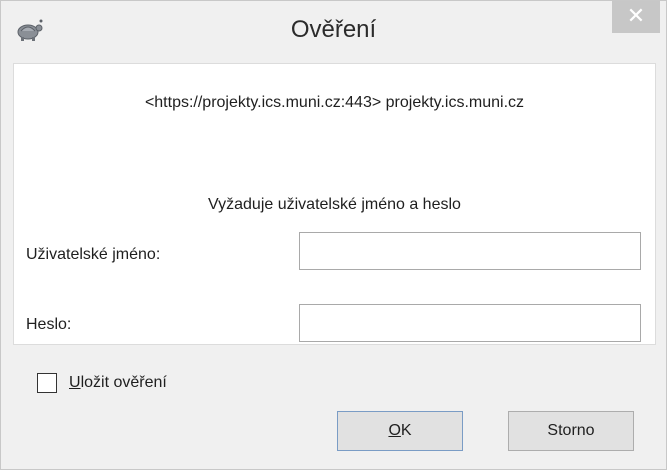  What do you see at coordinates (470, 323) in the screenshot?
I see `password-input` at bounding box center [470, 323].